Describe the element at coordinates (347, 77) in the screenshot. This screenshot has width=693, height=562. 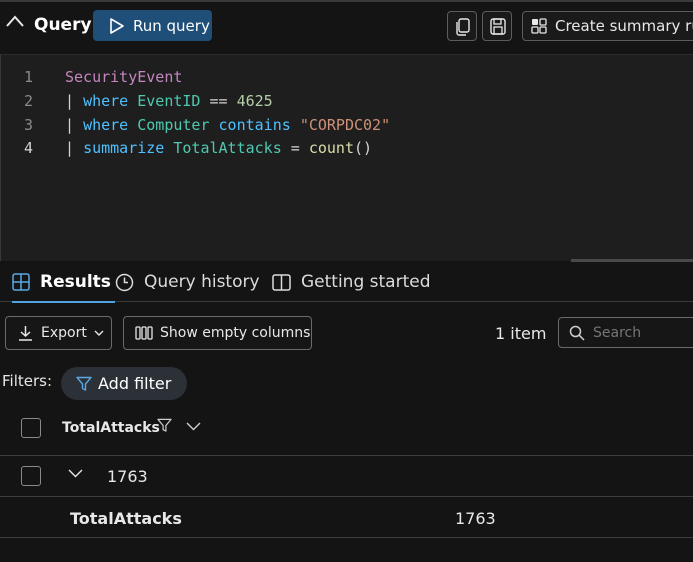
I see `code-line: 1 SecurityEvent` at that location.